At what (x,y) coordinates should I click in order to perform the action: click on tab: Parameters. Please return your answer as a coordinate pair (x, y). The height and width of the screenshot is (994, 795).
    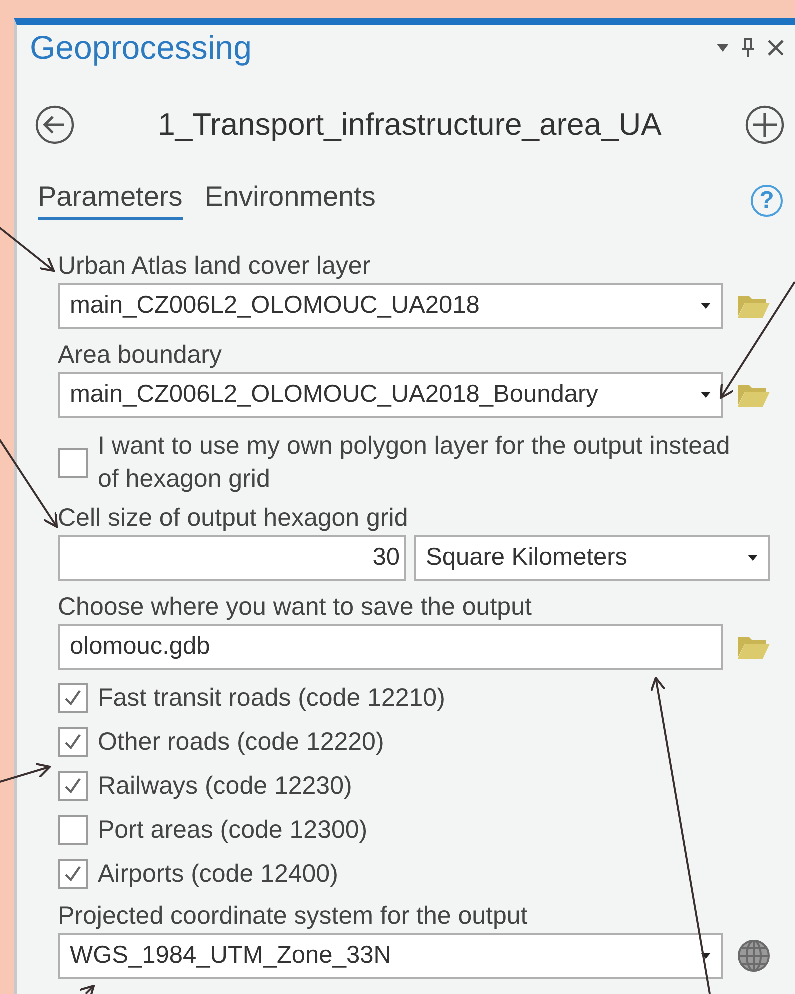
    Looking at the image, I should click on (110, 200).